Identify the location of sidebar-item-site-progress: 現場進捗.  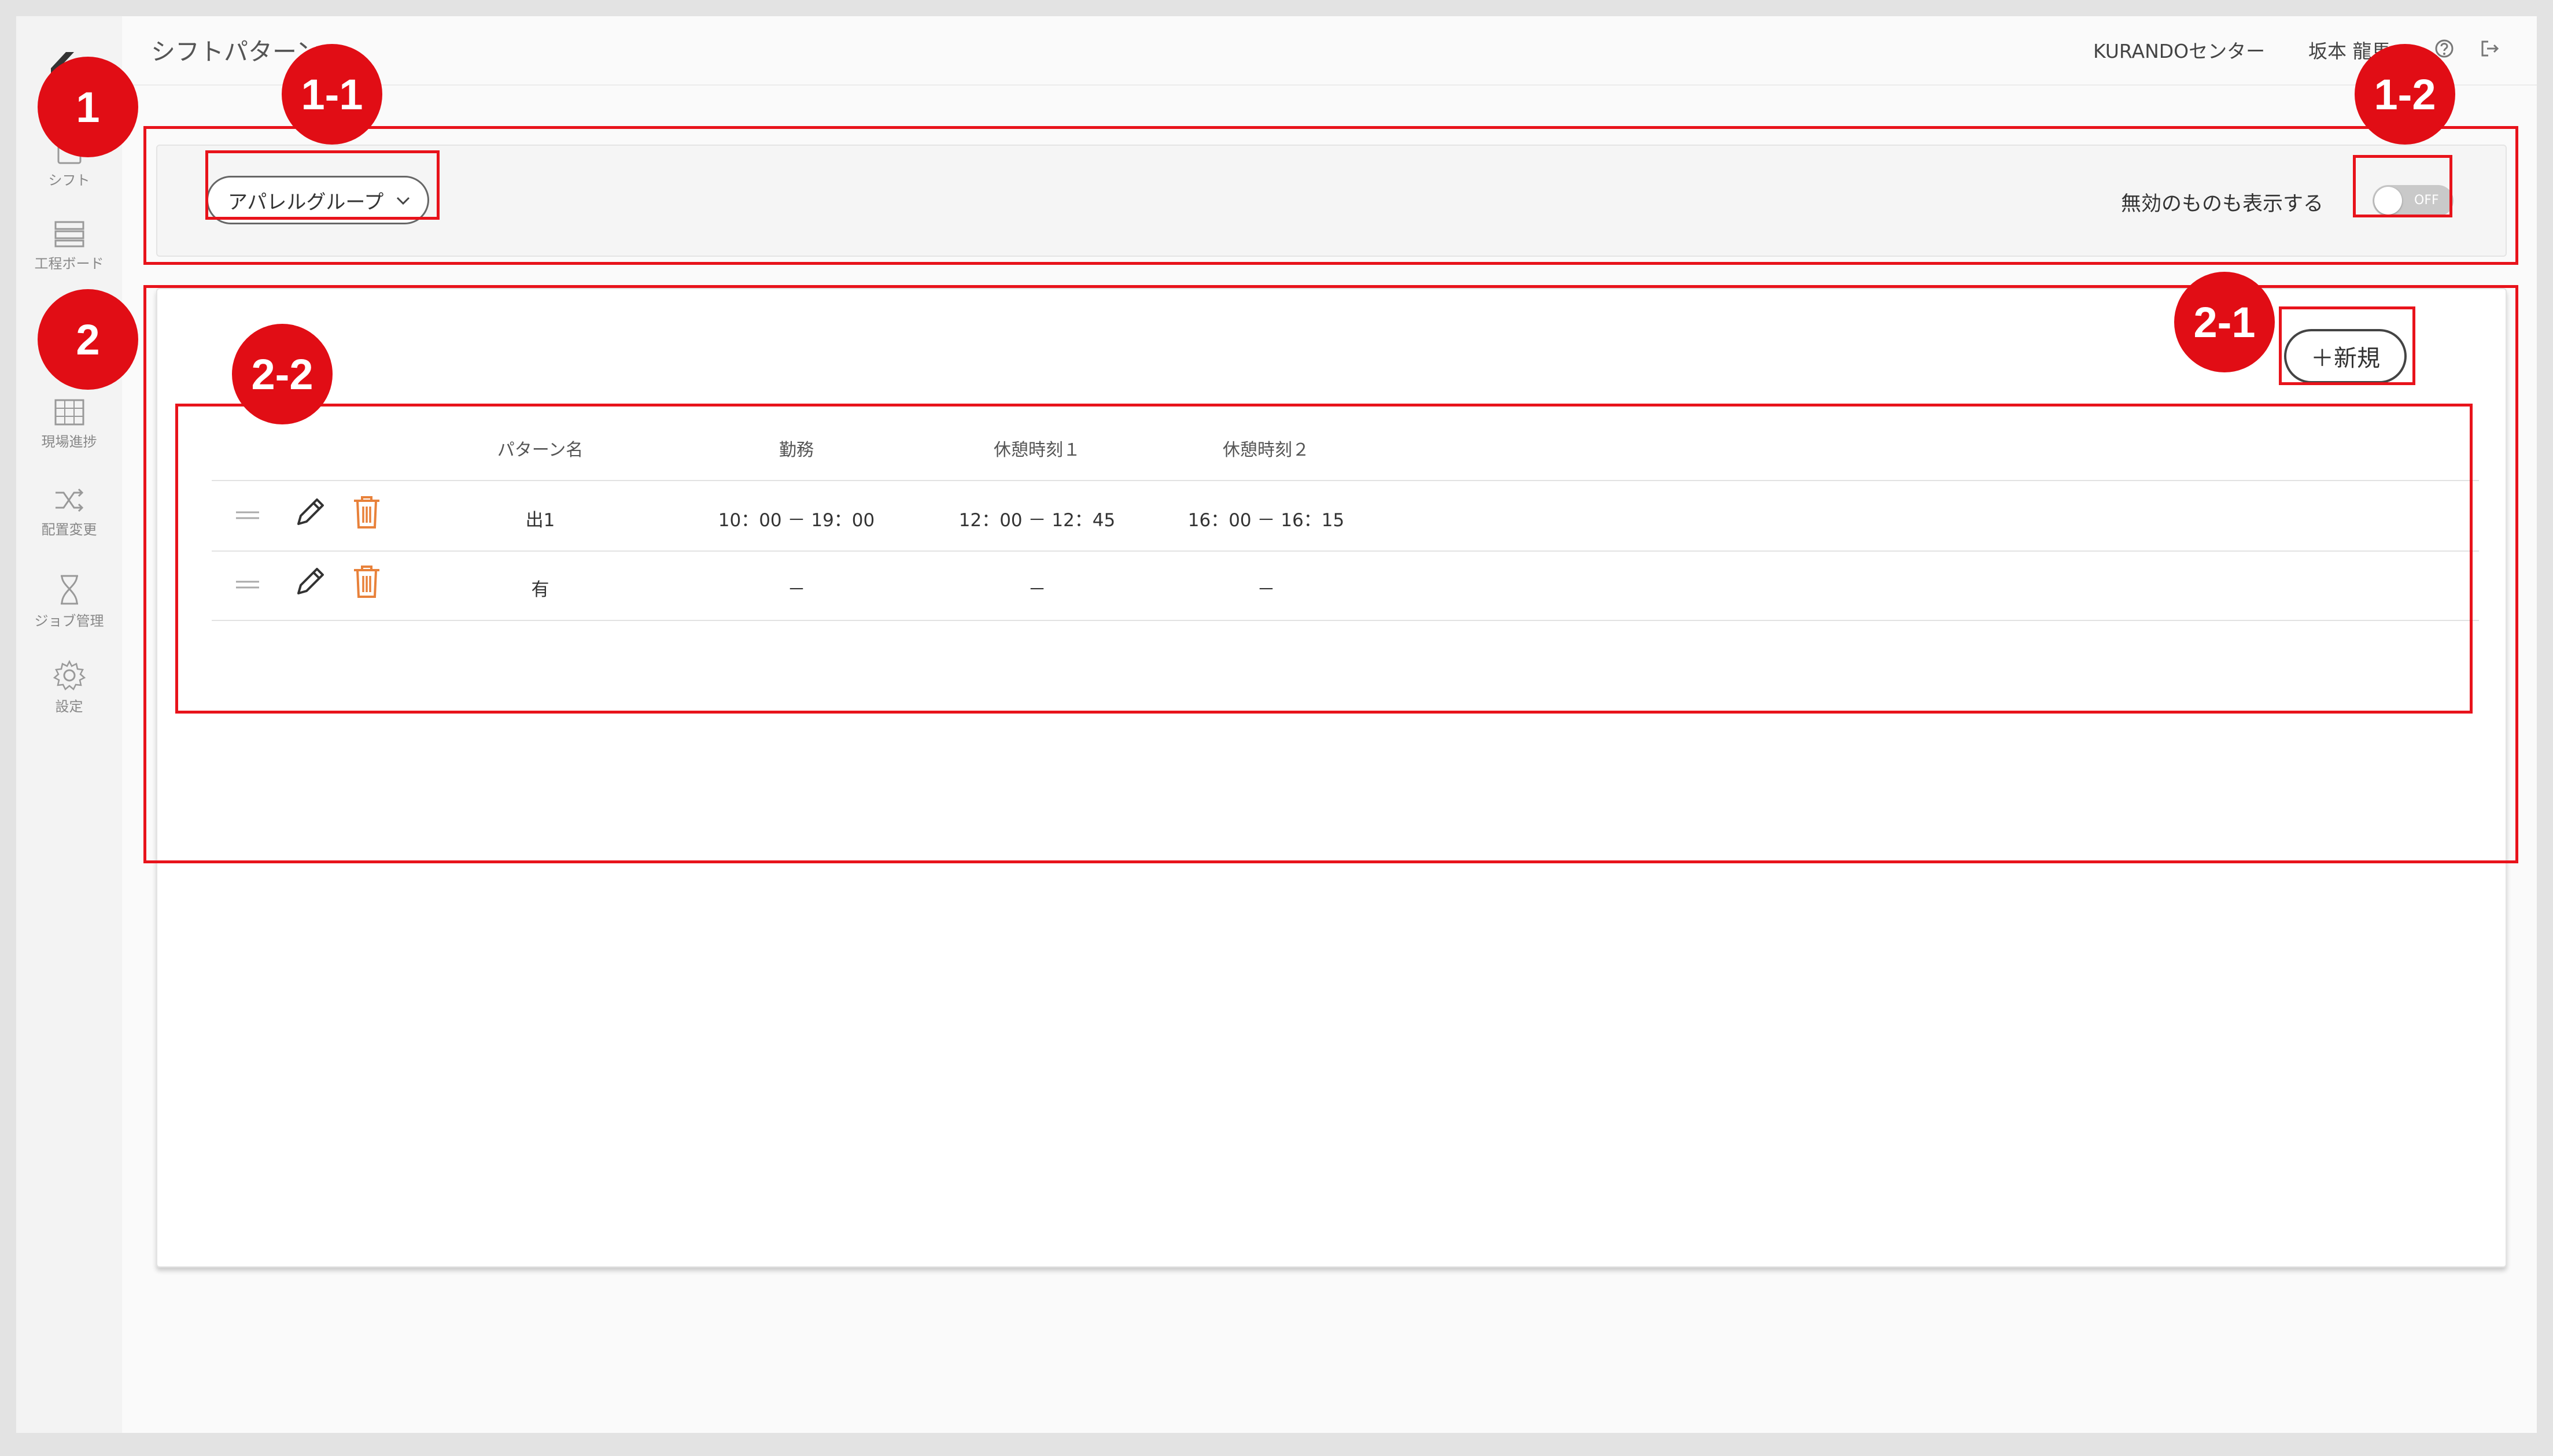
(69, 424).